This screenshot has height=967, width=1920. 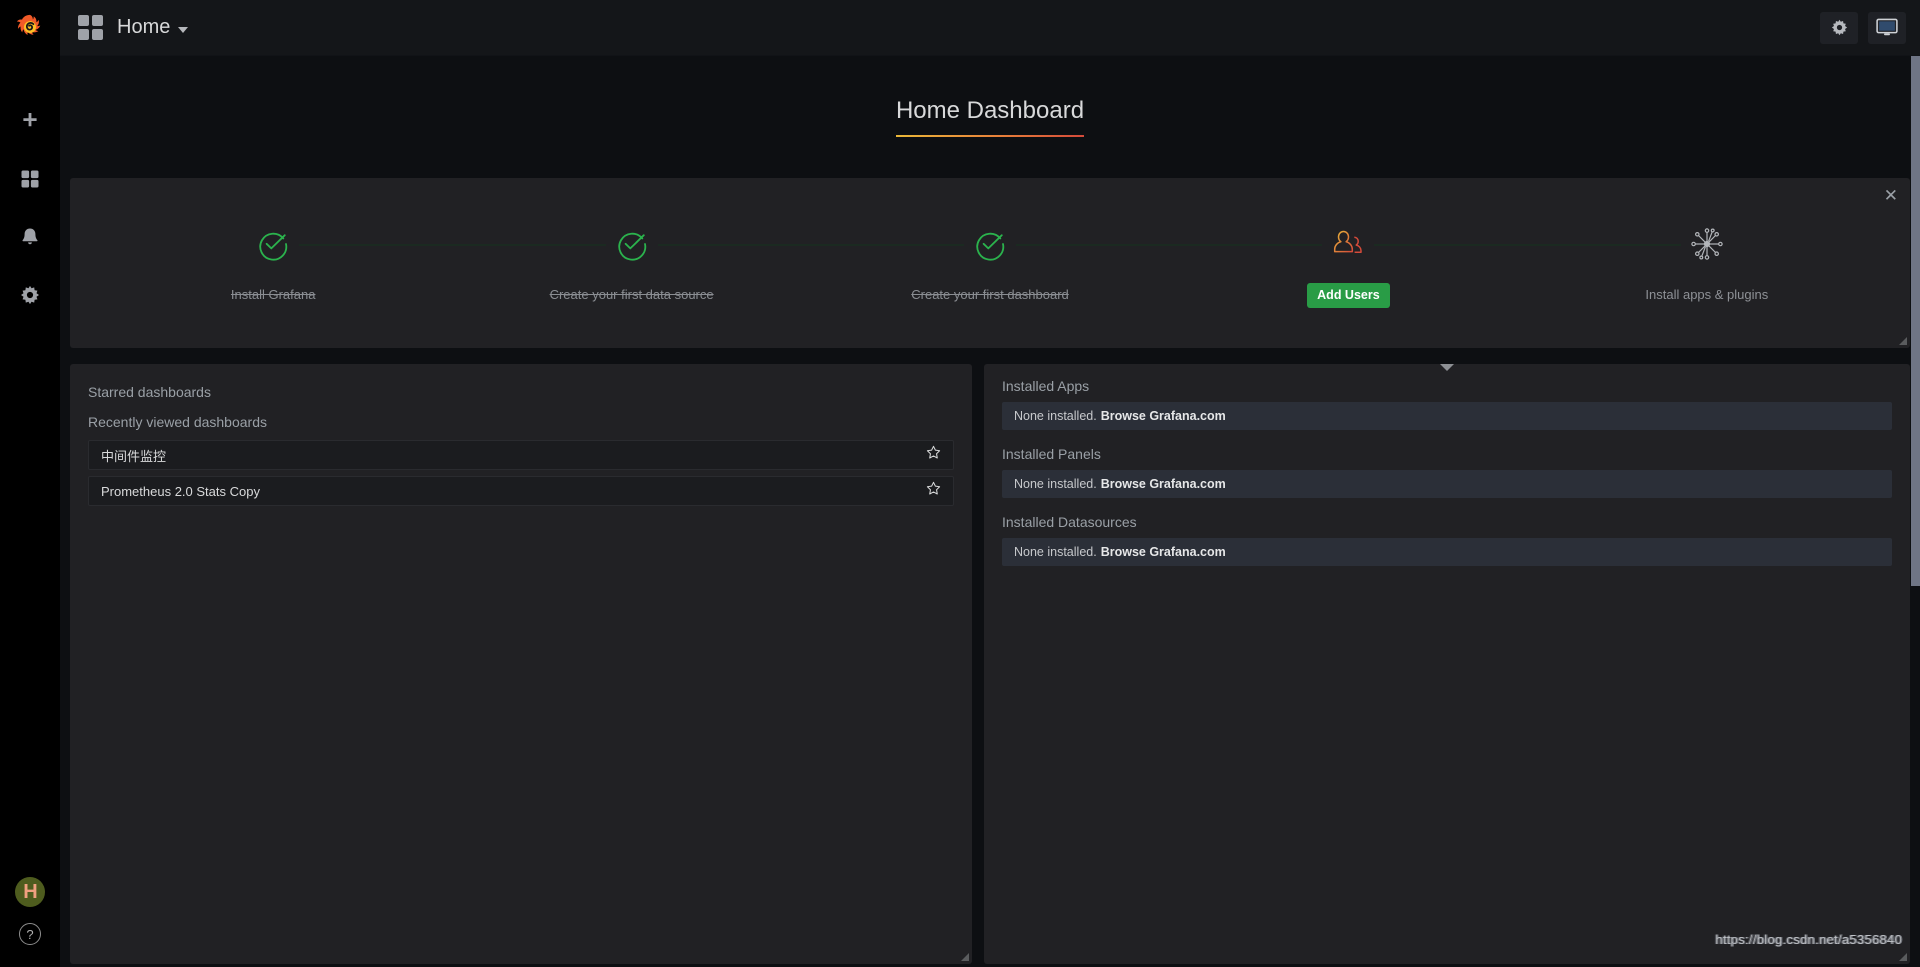 What do you see at coordinates (30, 208) in the screenshot?
I see `sidebar-top-items` at bounding box center [30, 208].